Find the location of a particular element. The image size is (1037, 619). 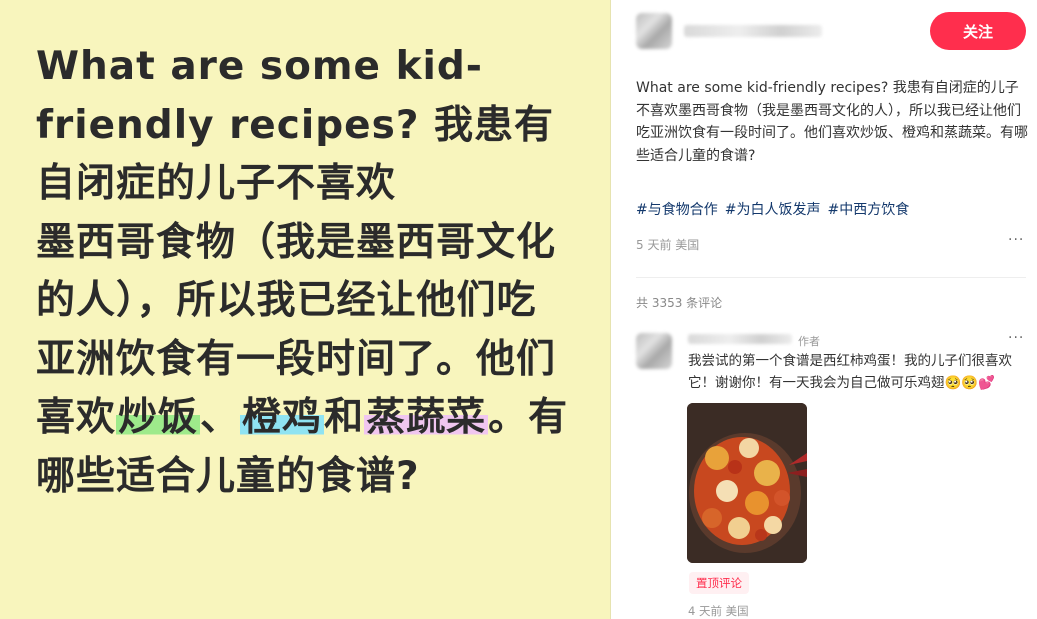

highlight-orange-chicken: 橙鸡 is located at coordinates (282, 417).